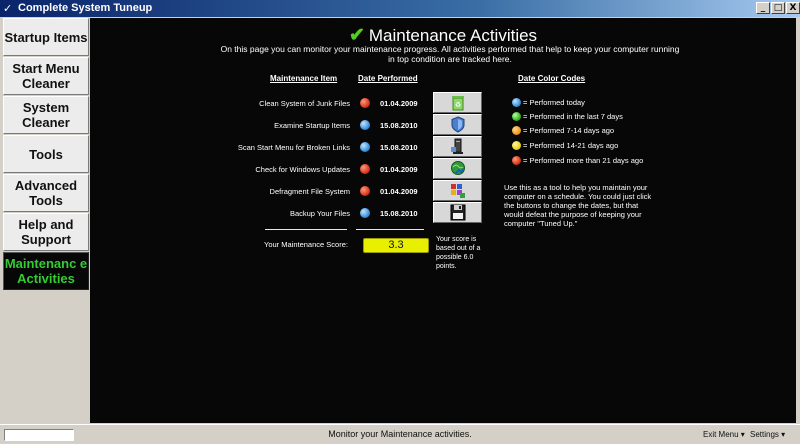 The height and width of the screenshot is (444, 800). Describe the element at coordinates (763, 8) in the screenshot. I see `minimize-button: _` at that location.